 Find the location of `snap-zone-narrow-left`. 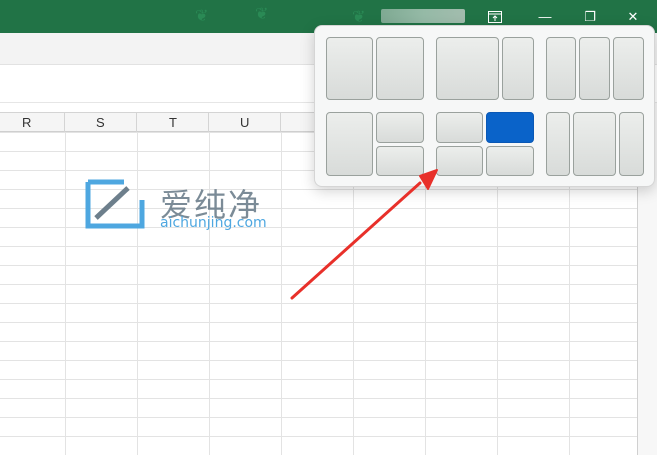

snap-zone-narrow-left is located at coordinates (558, 144).